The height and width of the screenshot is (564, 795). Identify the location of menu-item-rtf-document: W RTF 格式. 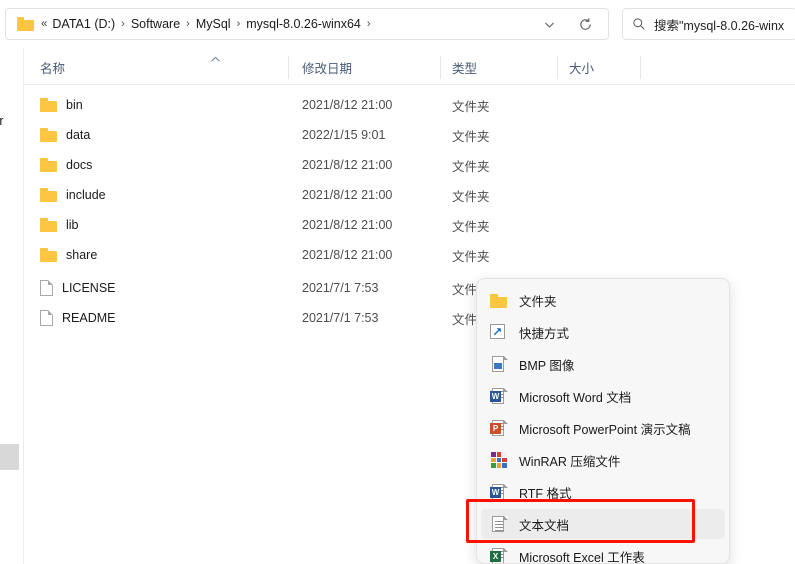
(603, 492).